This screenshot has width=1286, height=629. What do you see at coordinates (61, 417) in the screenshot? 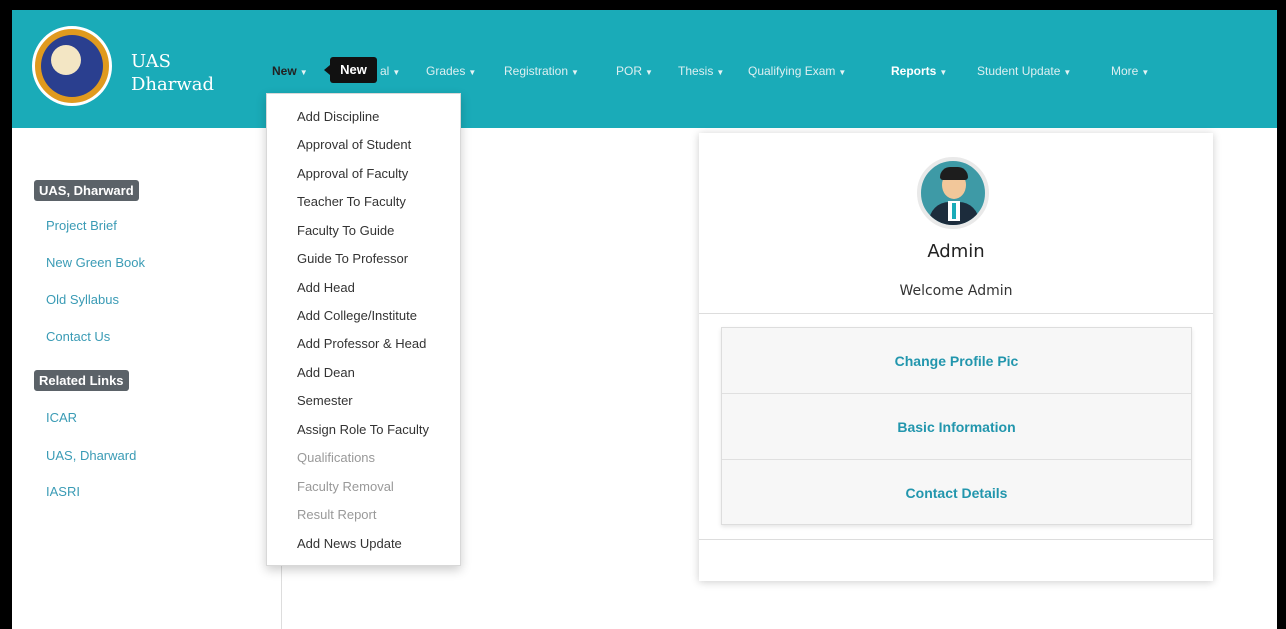
I see `sidebar-link-icar: ICAR` at bounding box center [61, 417].